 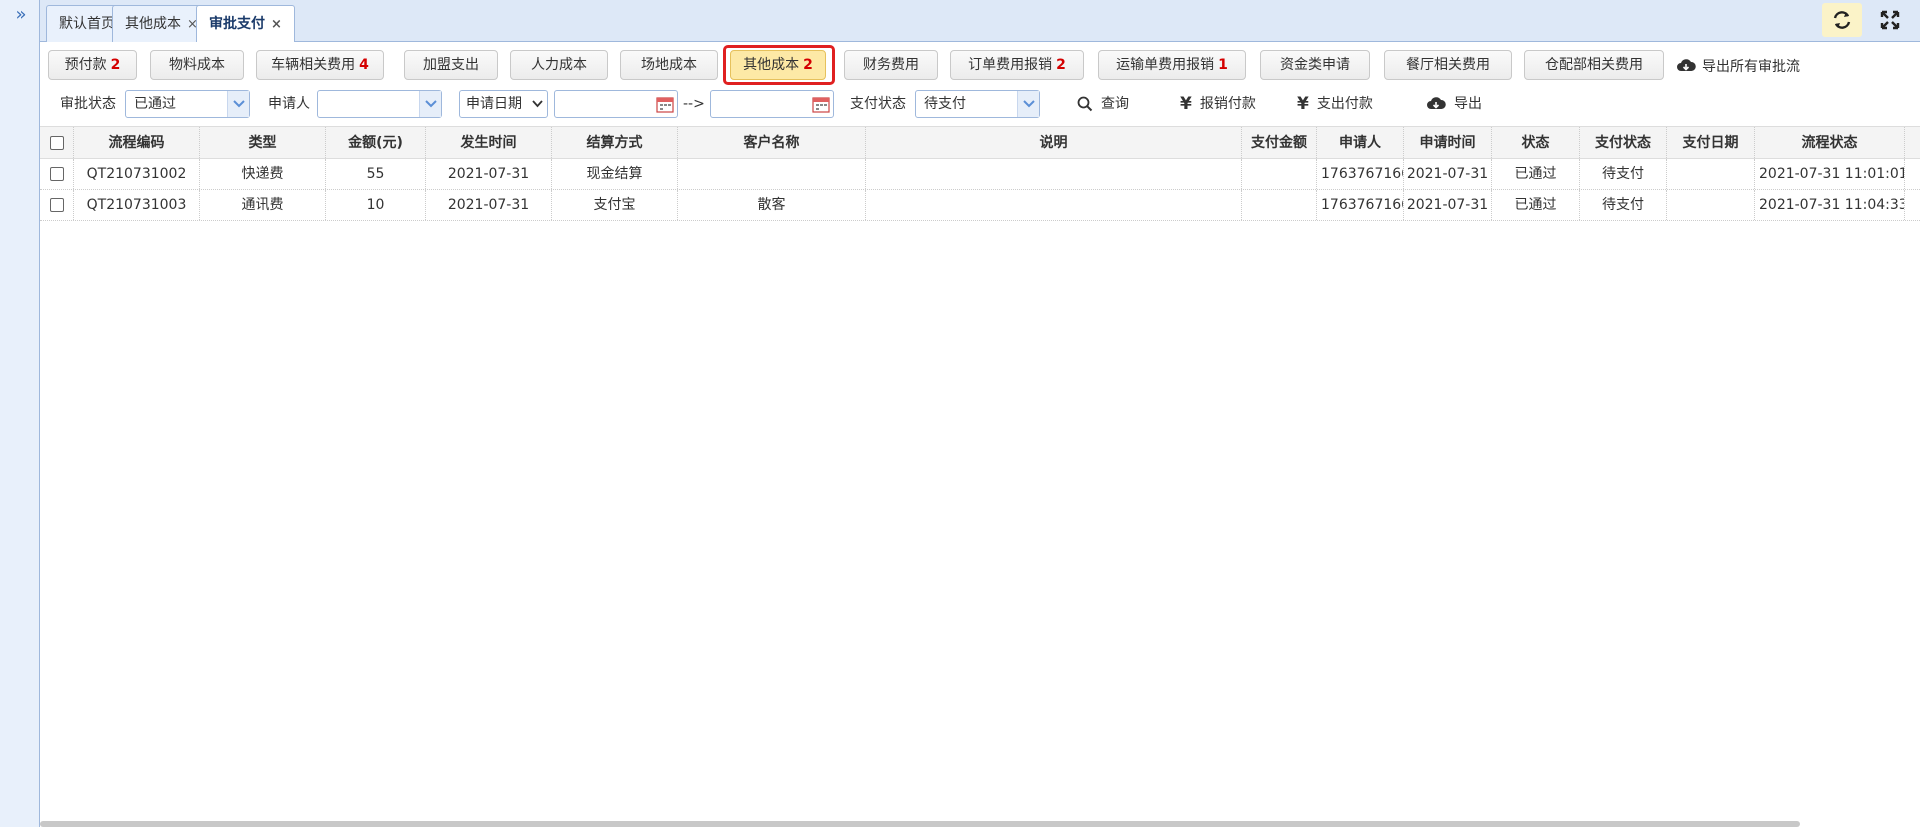 I want to click on approval-status-label: 审批状态, so click(x=88, y=104).